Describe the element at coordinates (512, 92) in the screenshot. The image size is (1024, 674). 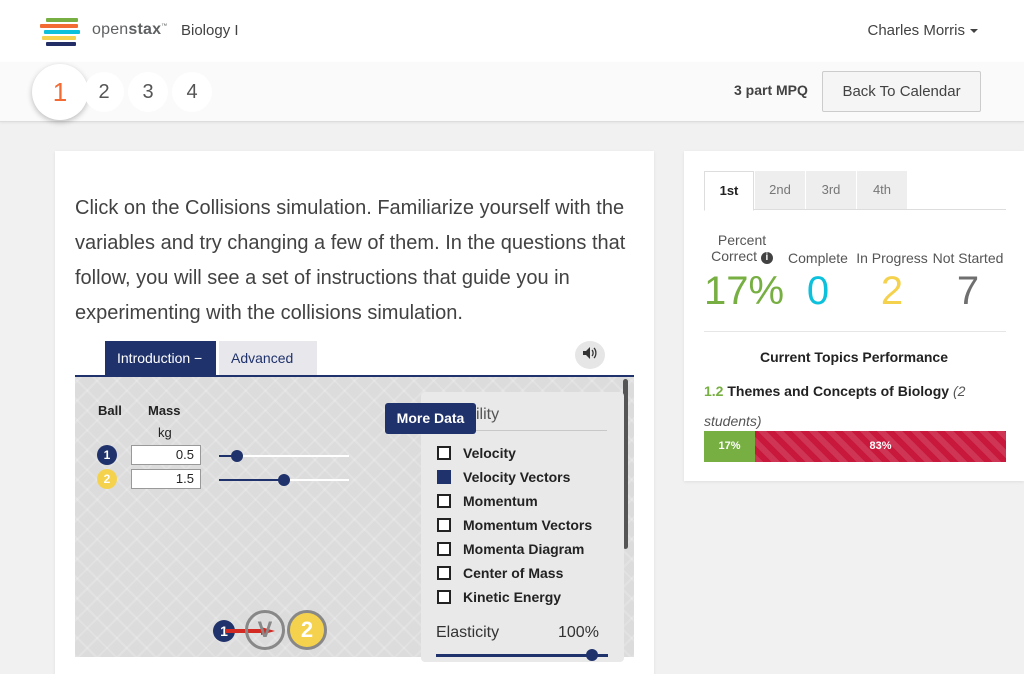
I see `task-subheader: 1 2 3 4 3 part MPQ Back To Calendar` at that location.